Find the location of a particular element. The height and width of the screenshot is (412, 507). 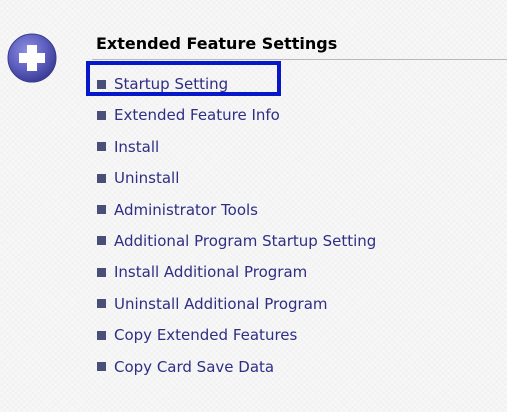

menu-item-extended-feature-info: Extended Feature Info is located at coordinates (236, 115).